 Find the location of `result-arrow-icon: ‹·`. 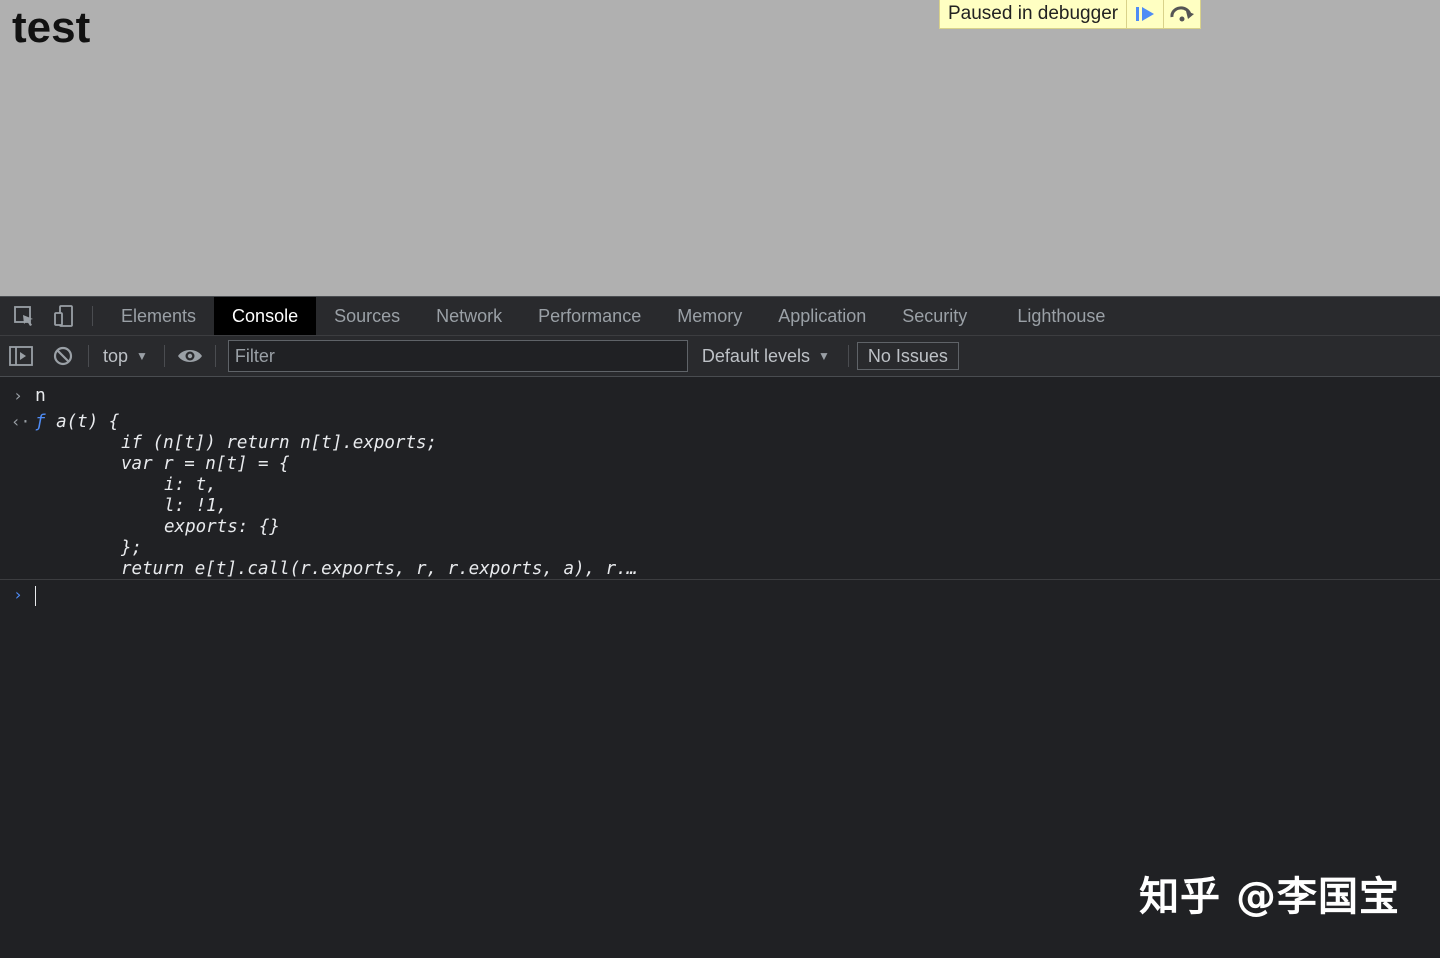

result-arrow-icon: ‹· is located at coordinates (21, 421).